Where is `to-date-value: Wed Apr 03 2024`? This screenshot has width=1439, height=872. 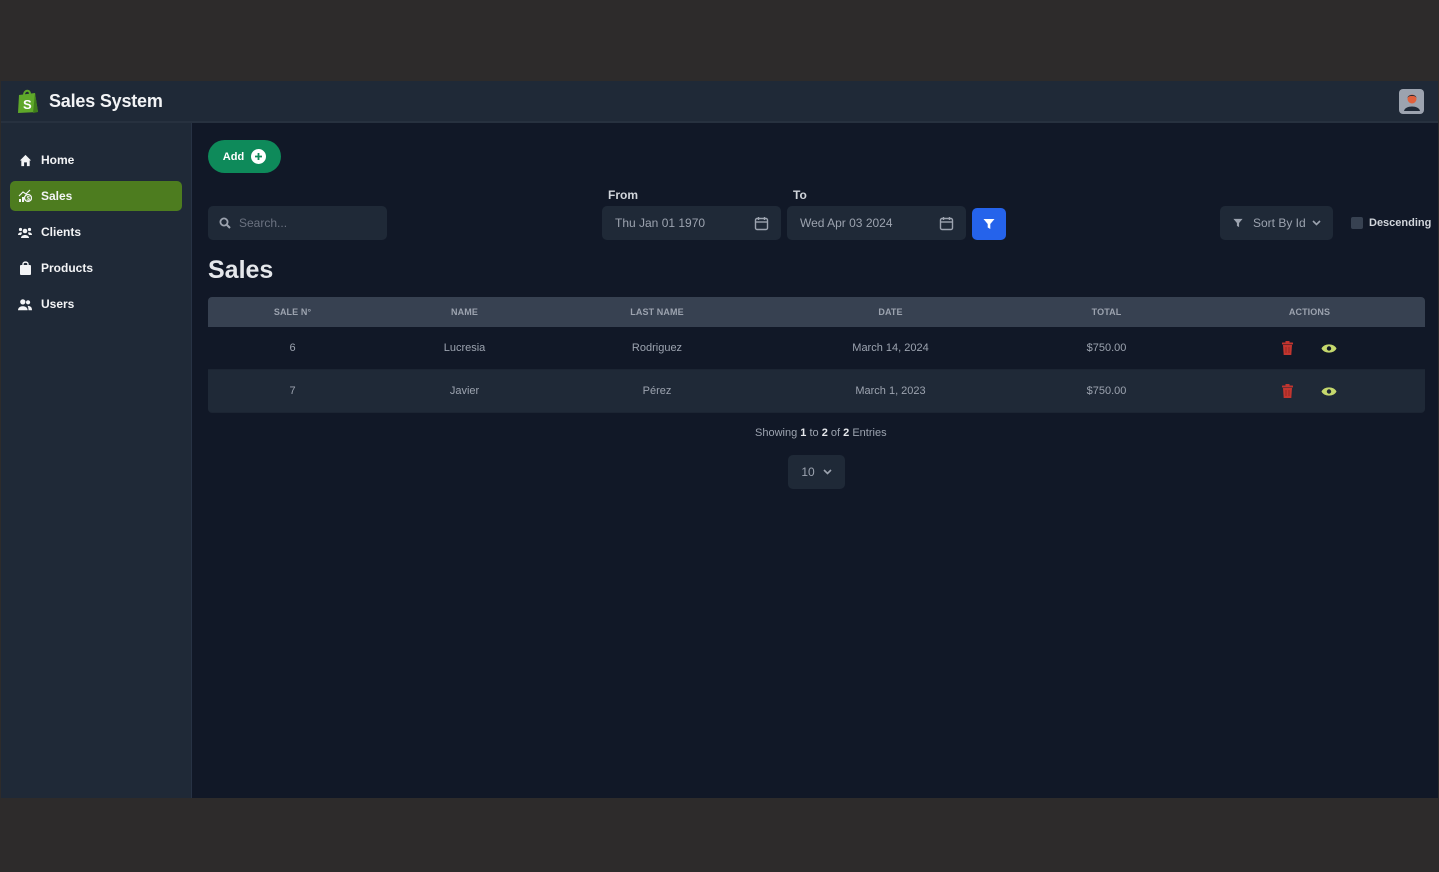 to-date-value: Wed Apr 03 2024 is located at coordinates (846, 223).